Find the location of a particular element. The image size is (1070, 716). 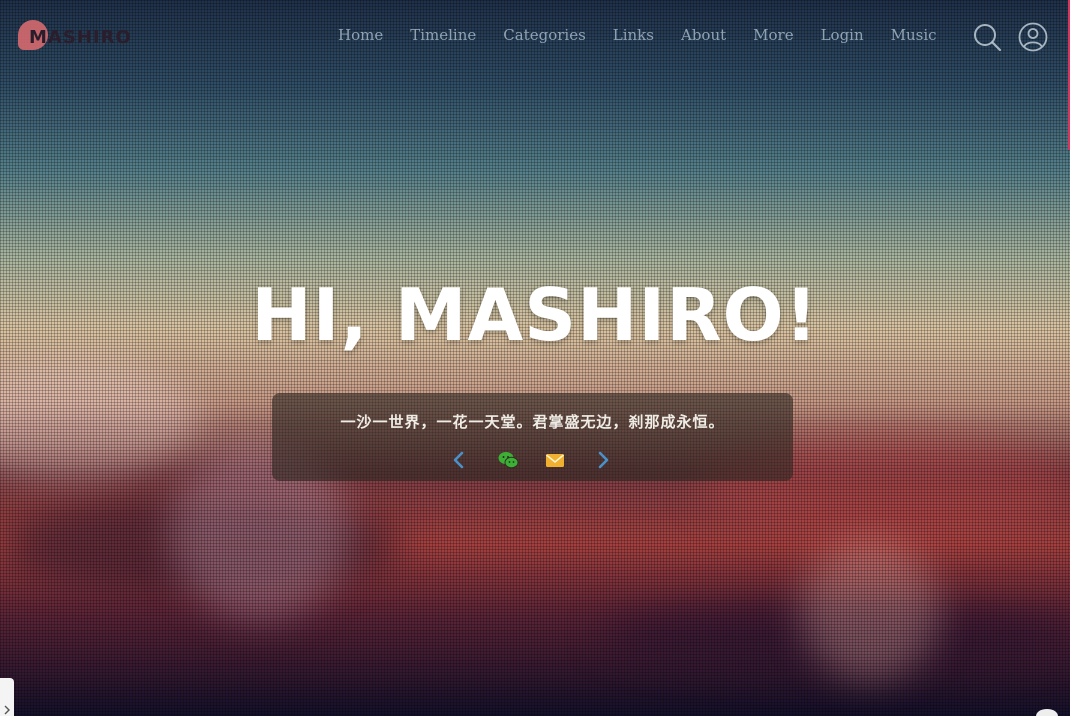

chevron-left-icon is located at coordinates (458, 460).